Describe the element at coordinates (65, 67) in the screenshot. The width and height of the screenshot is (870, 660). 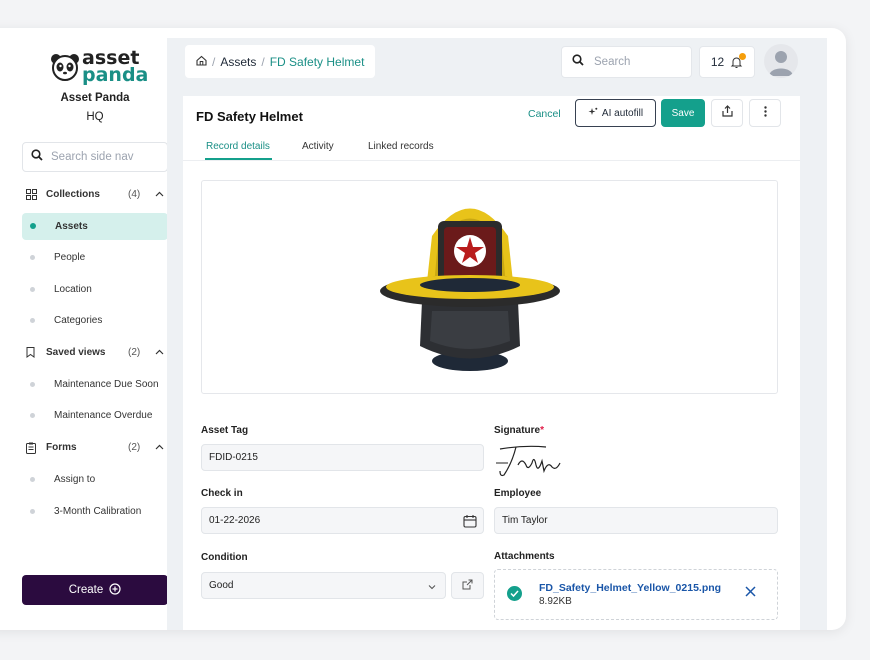
I see `panda-logo-icon` at that location.